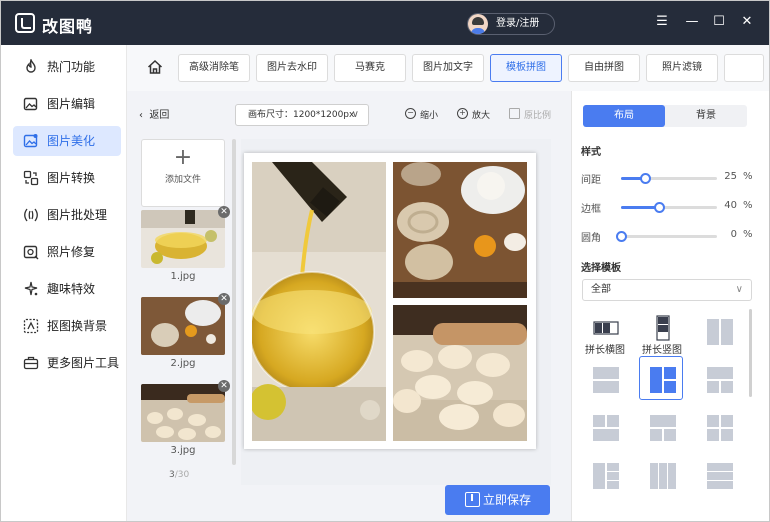 Image resolution: width=770 pixels, height=522 pixels. I want to click on zoom-in-button: + 放大, so click(473, 114).